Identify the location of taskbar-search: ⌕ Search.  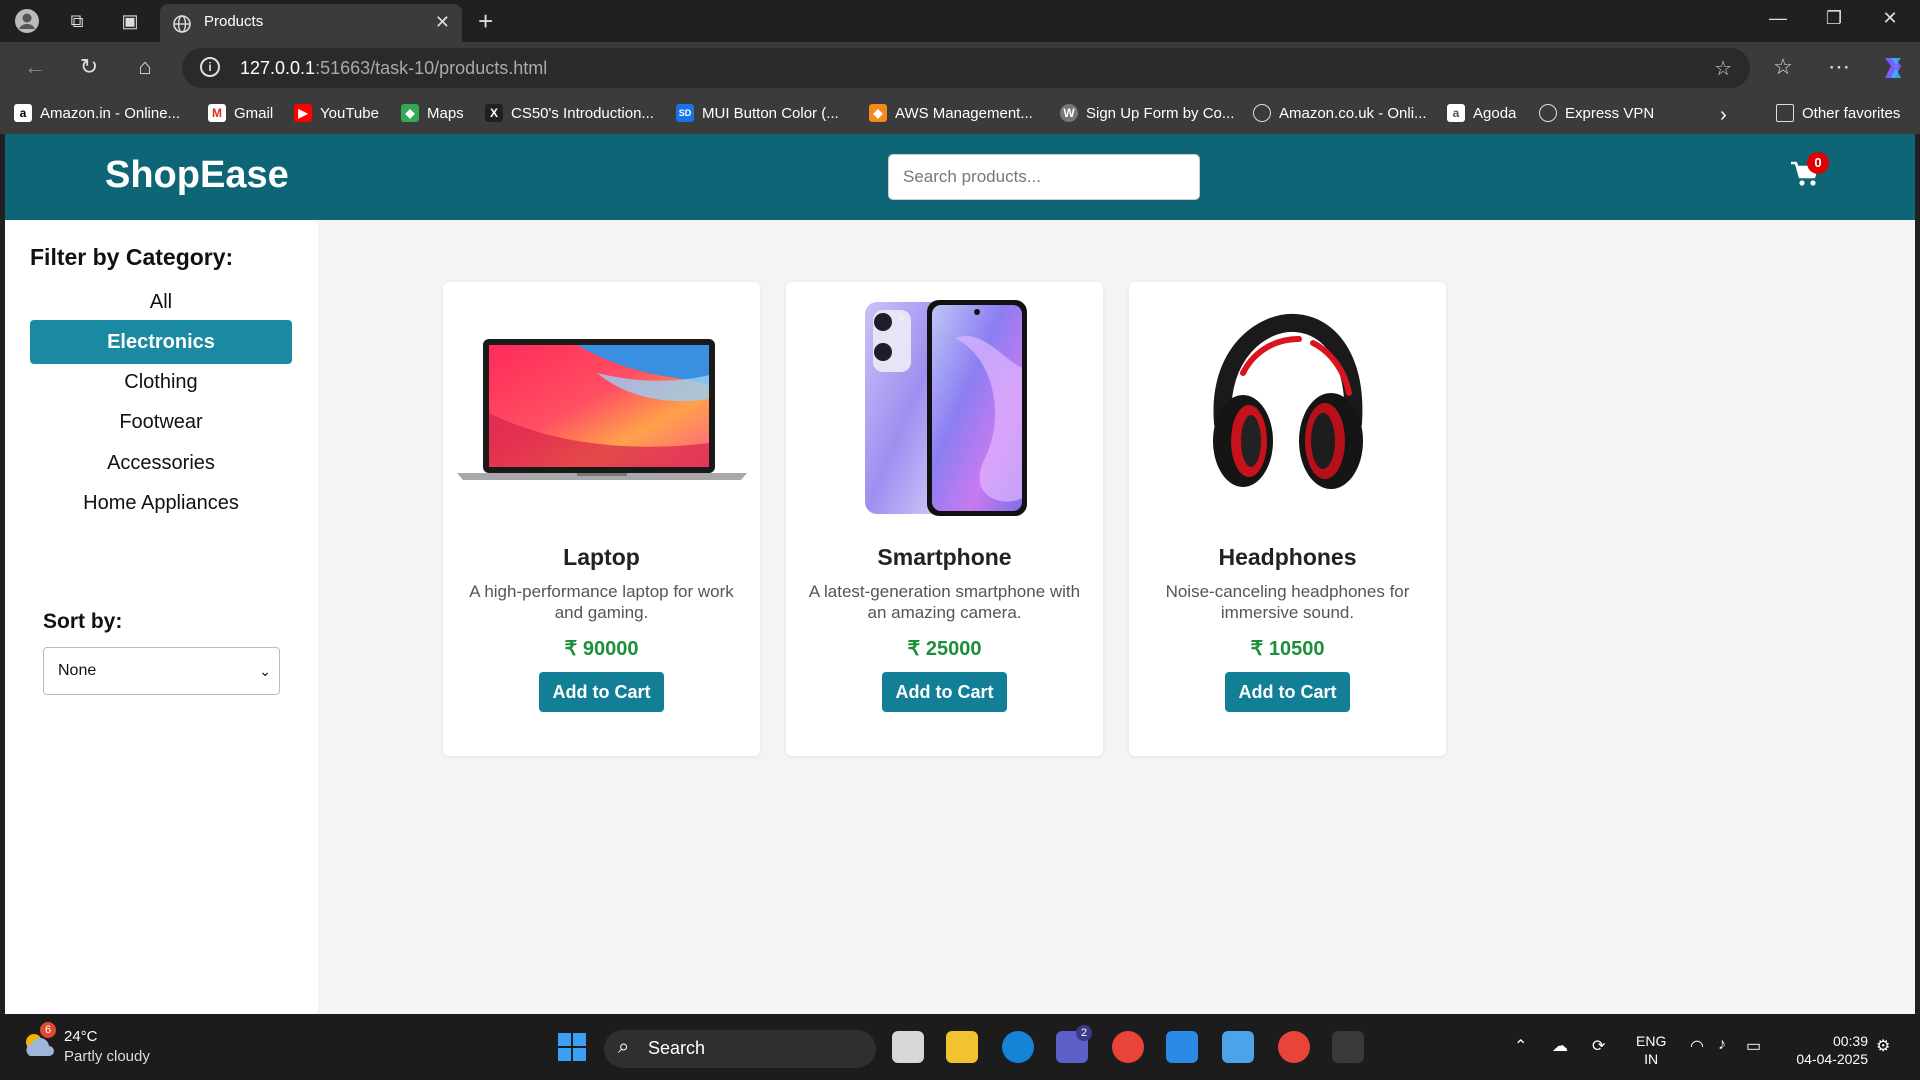
(740, 1049).